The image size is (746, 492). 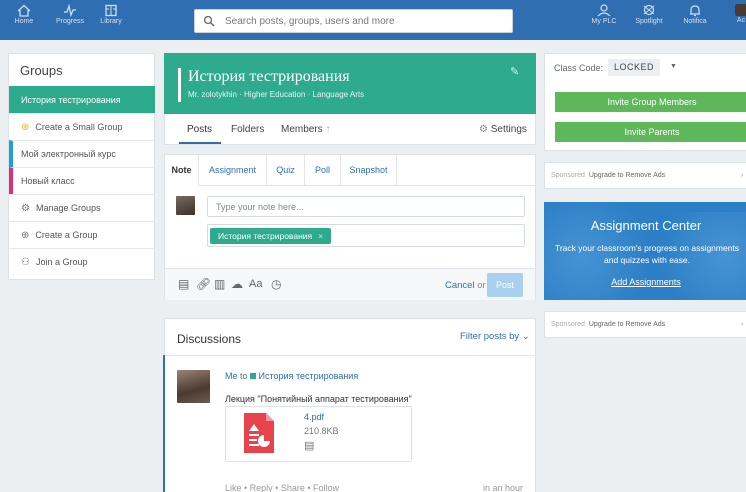 What do you see at coordinates (305, 129) in the screenshot?
I see `tab-members: Members ↑` at bounding box center [305, 129].